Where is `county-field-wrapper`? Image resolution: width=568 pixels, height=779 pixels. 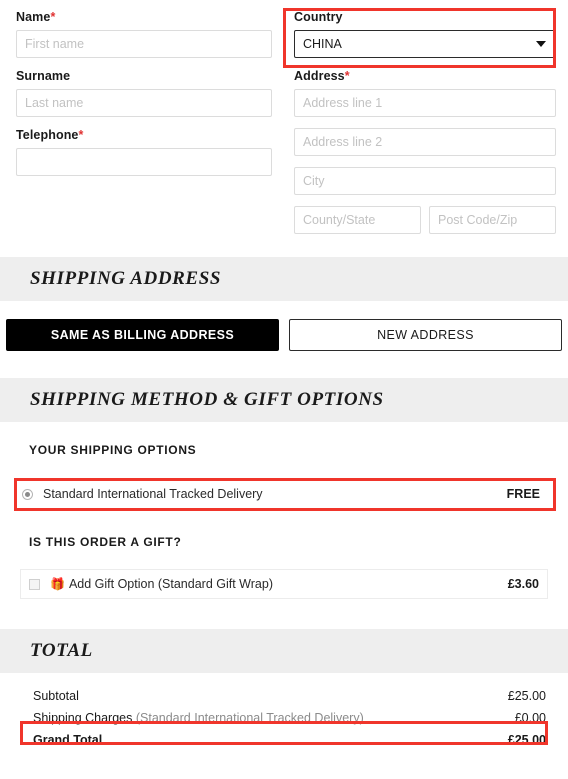 county-field-wrapper is located at coordinates (357, 220).